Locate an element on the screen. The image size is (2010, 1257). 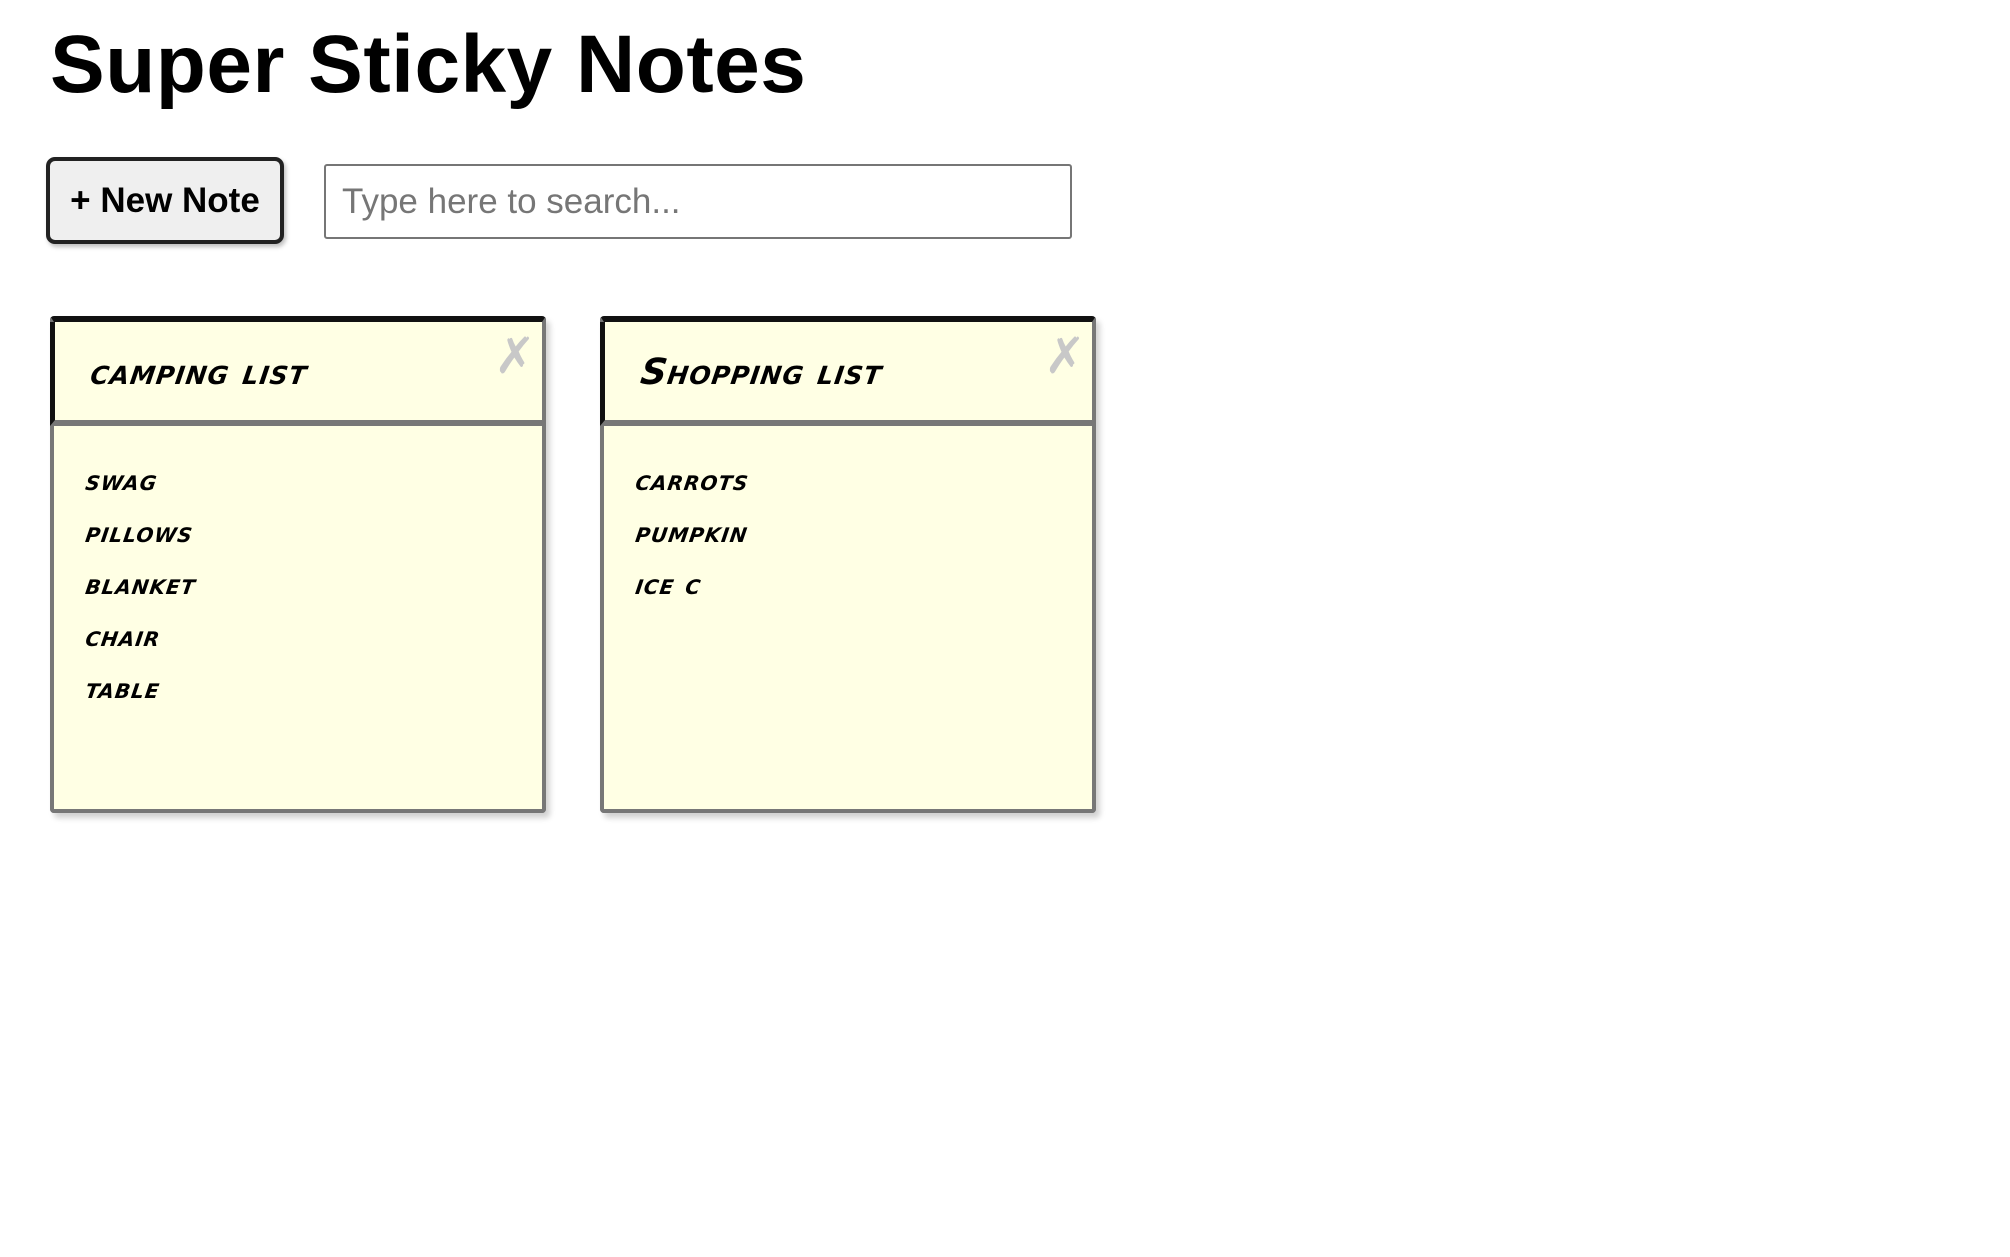
note-title-input: Shopping list is located at coordinates (761, 372).